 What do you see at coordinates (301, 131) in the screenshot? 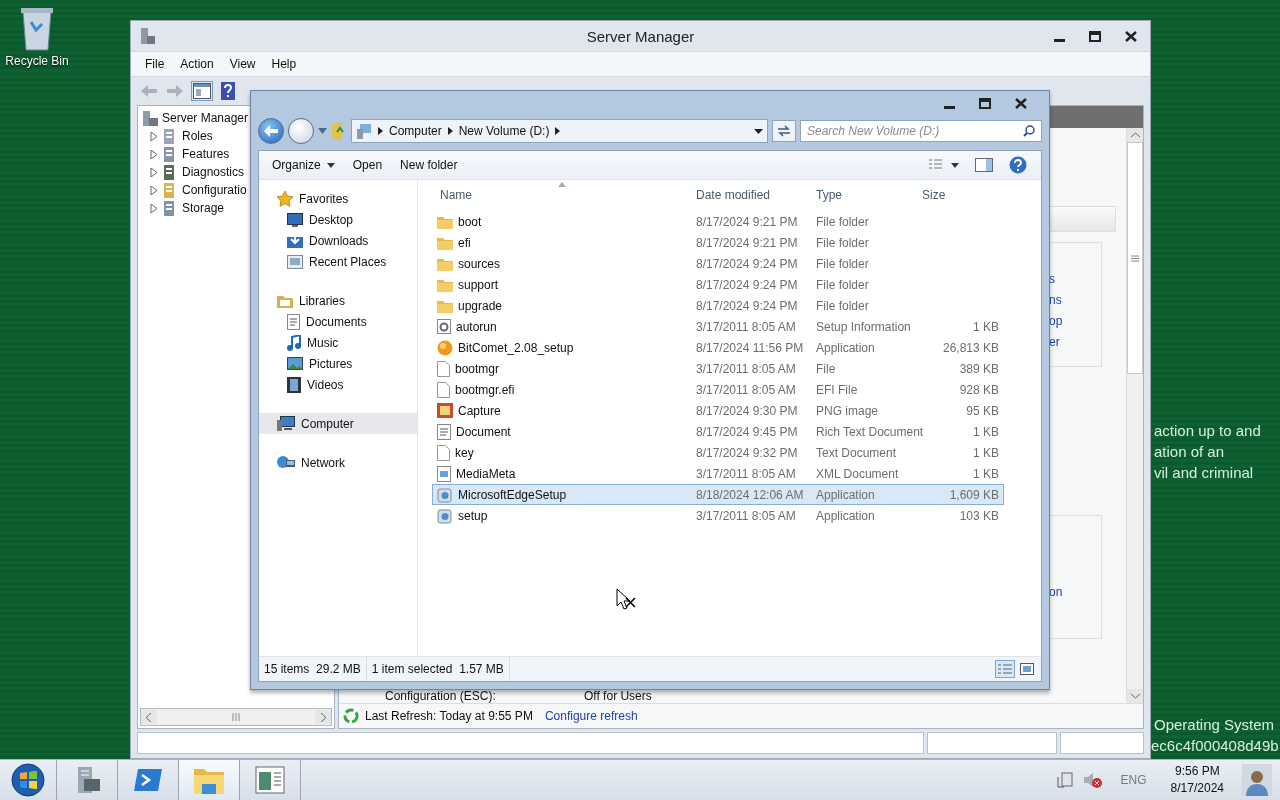
I see `forward-button` at bounding box center [301, 131].